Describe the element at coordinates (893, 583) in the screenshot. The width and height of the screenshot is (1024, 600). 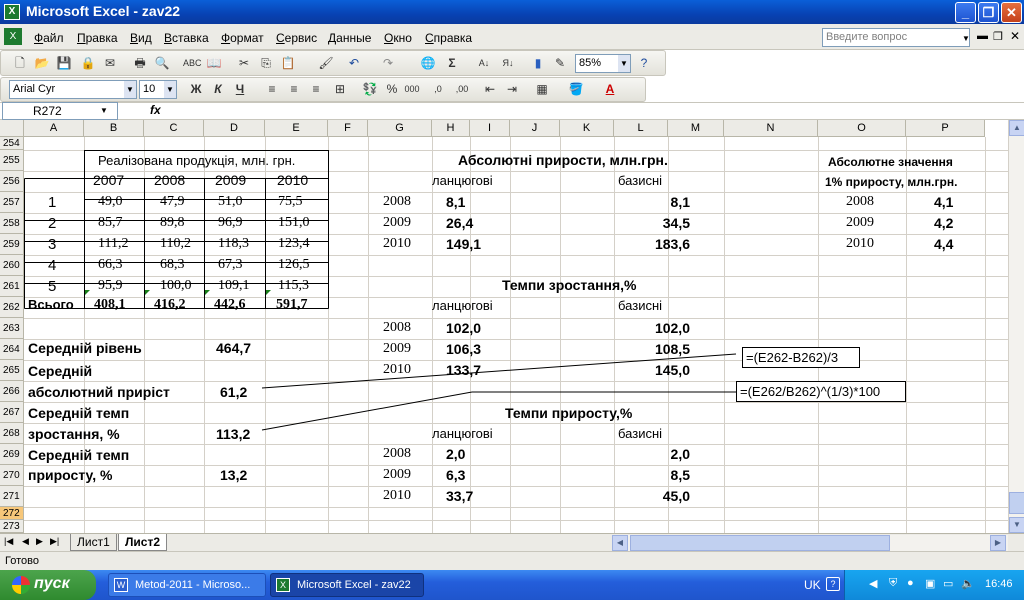
I see `tray-shield-icon: ⛨` at that location.